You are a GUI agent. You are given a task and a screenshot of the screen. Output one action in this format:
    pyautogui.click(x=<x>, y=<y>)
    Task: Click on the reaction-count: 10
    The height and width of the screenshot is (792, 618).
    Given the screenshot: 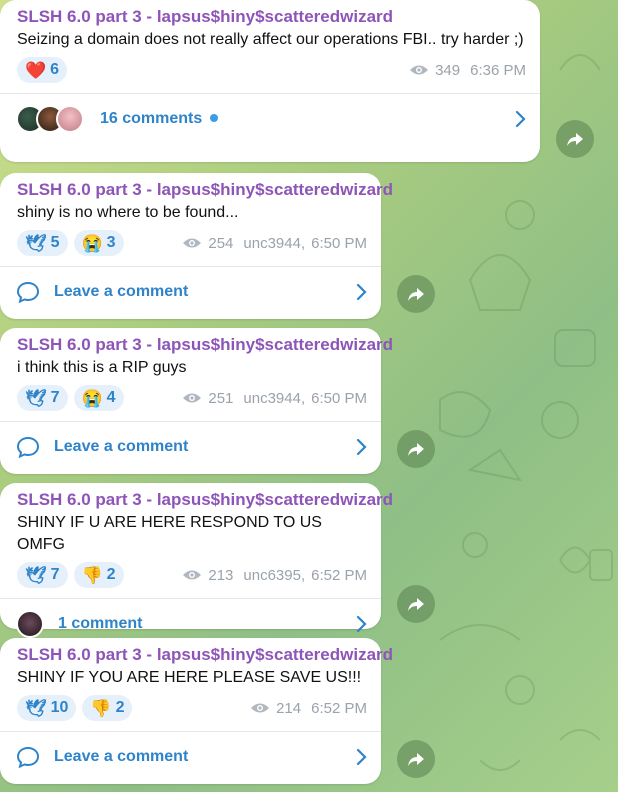 What is the action you would take?
    pyautogui.click(x=59, y=707)
    